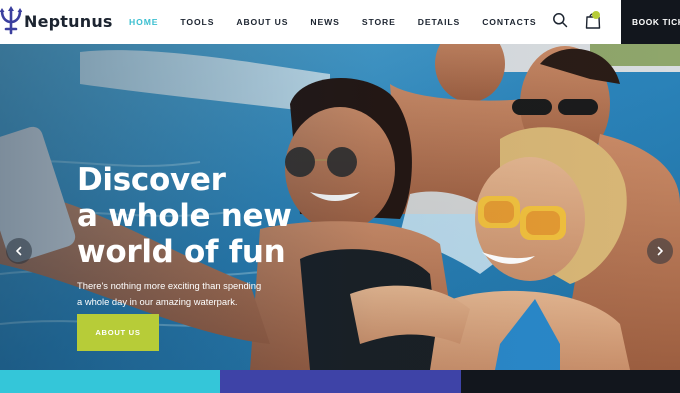  I want to click on search-icon, so click(560, 20).